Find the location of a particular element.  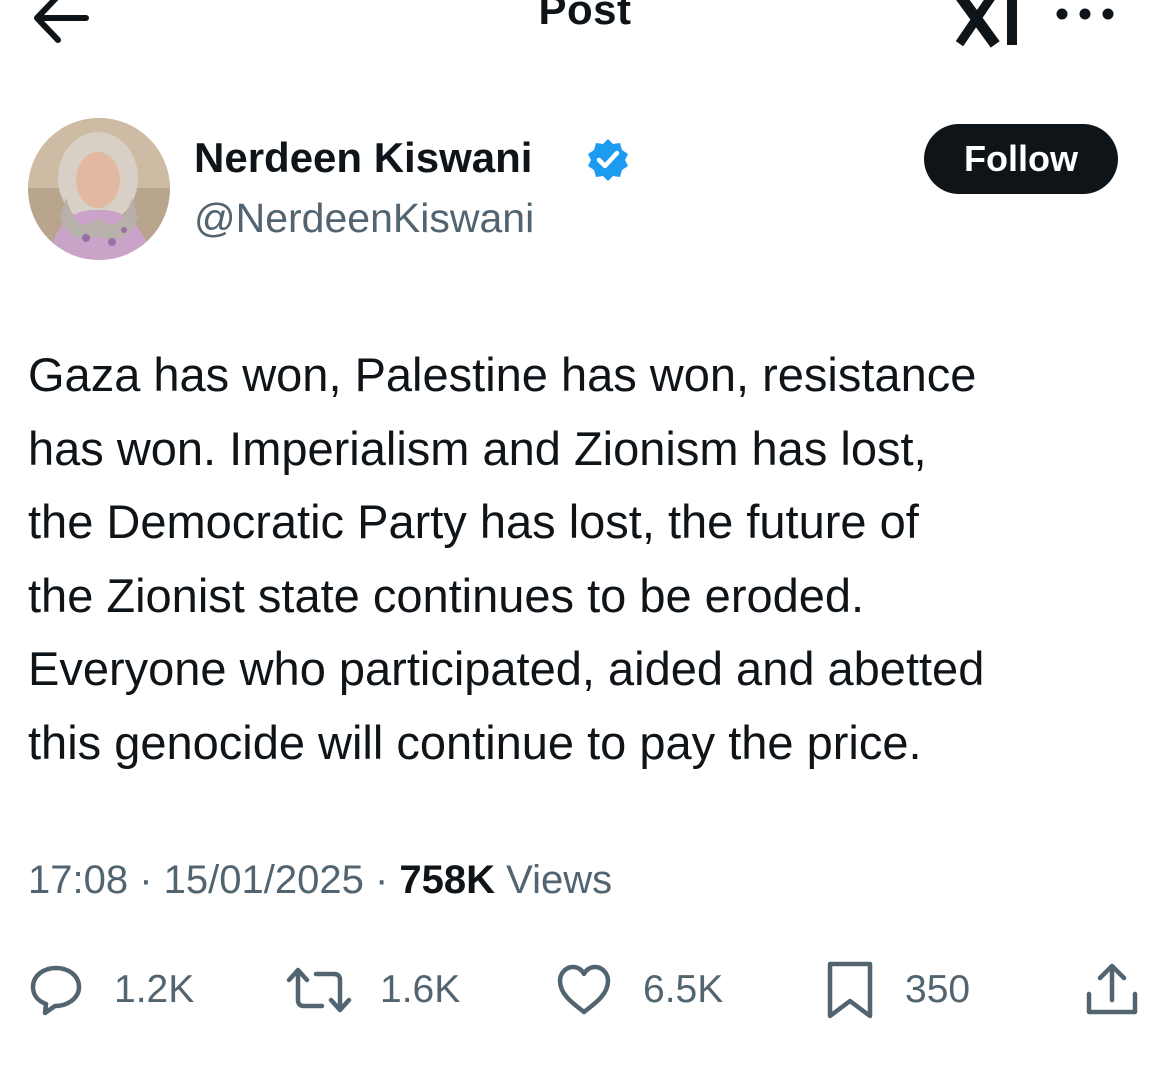

post-meta: 17:08 · 15/01/2025 · 758K Views is located at coordinates (320, 880).